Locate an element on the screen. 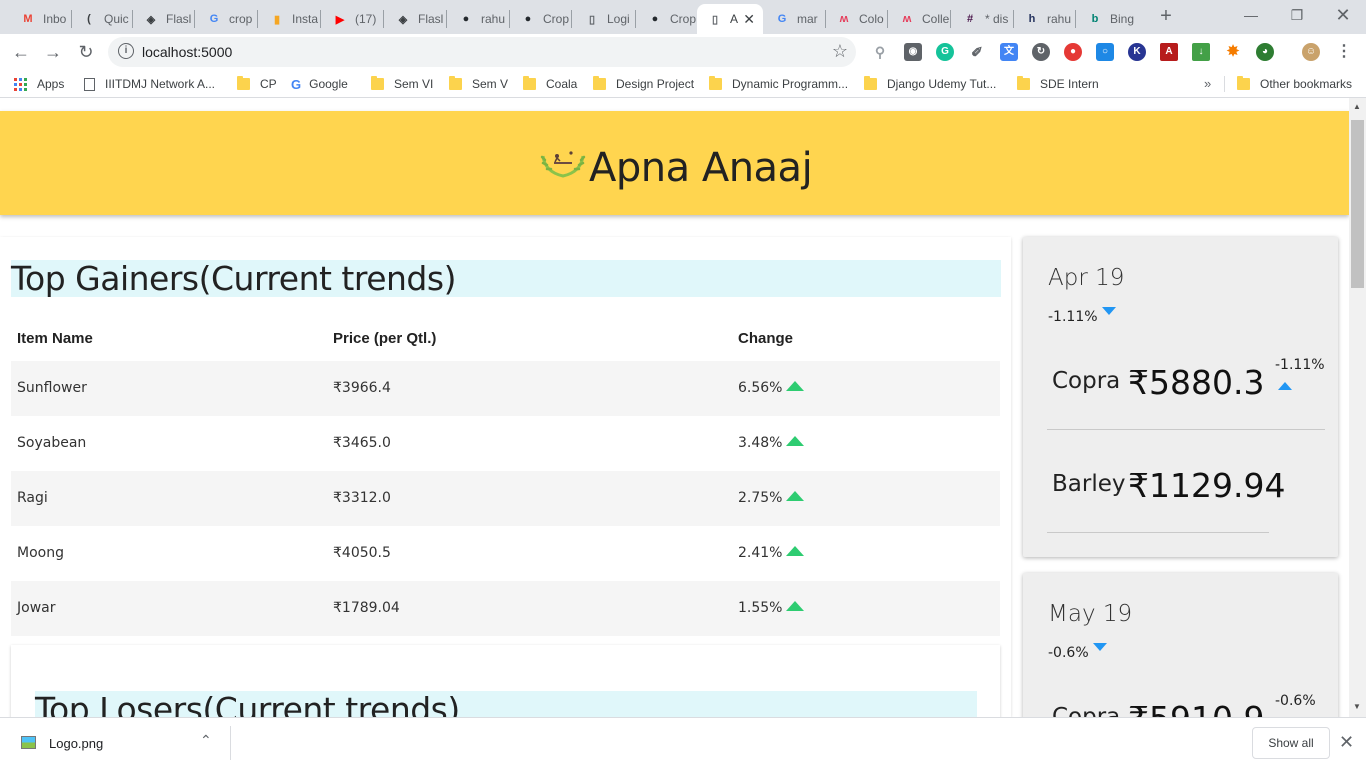  chevron-up-icon: ⌃ is located at coordinates (206, 740).